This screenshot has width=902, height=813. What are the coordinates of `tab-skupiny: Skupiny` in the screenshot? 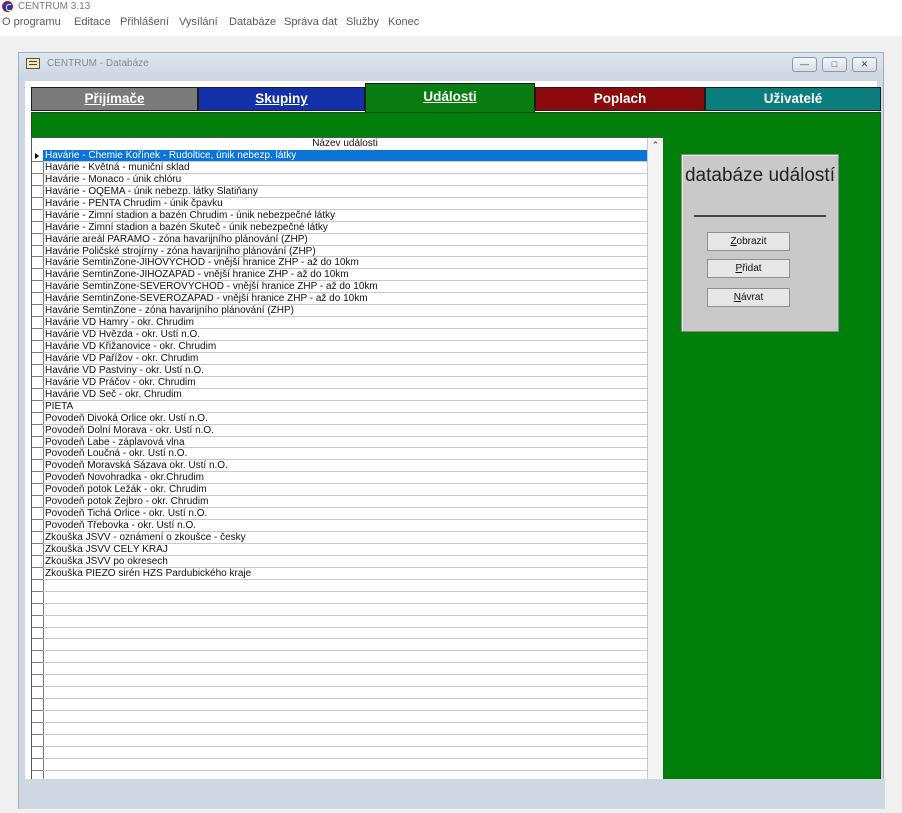 It's located at (281, 99).